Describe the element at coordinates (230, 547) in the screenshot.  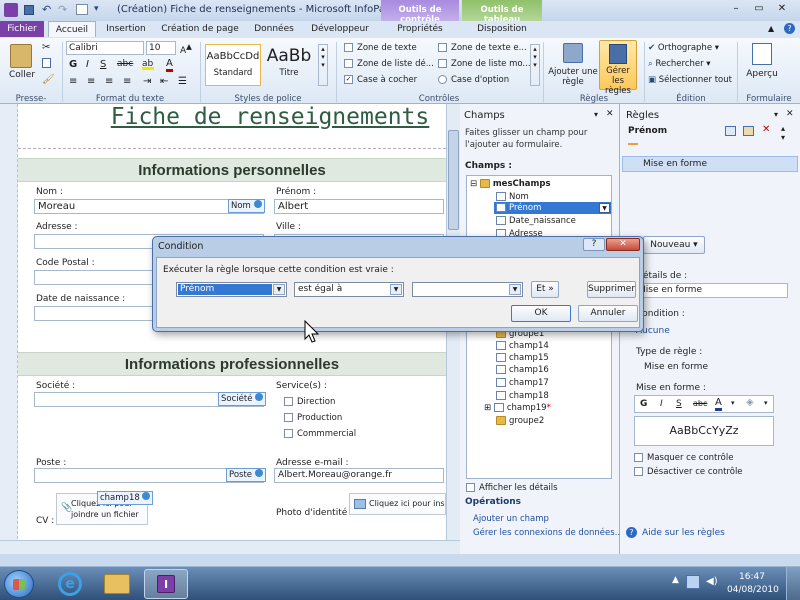
I see `form-horizontal-scroll` at that location.